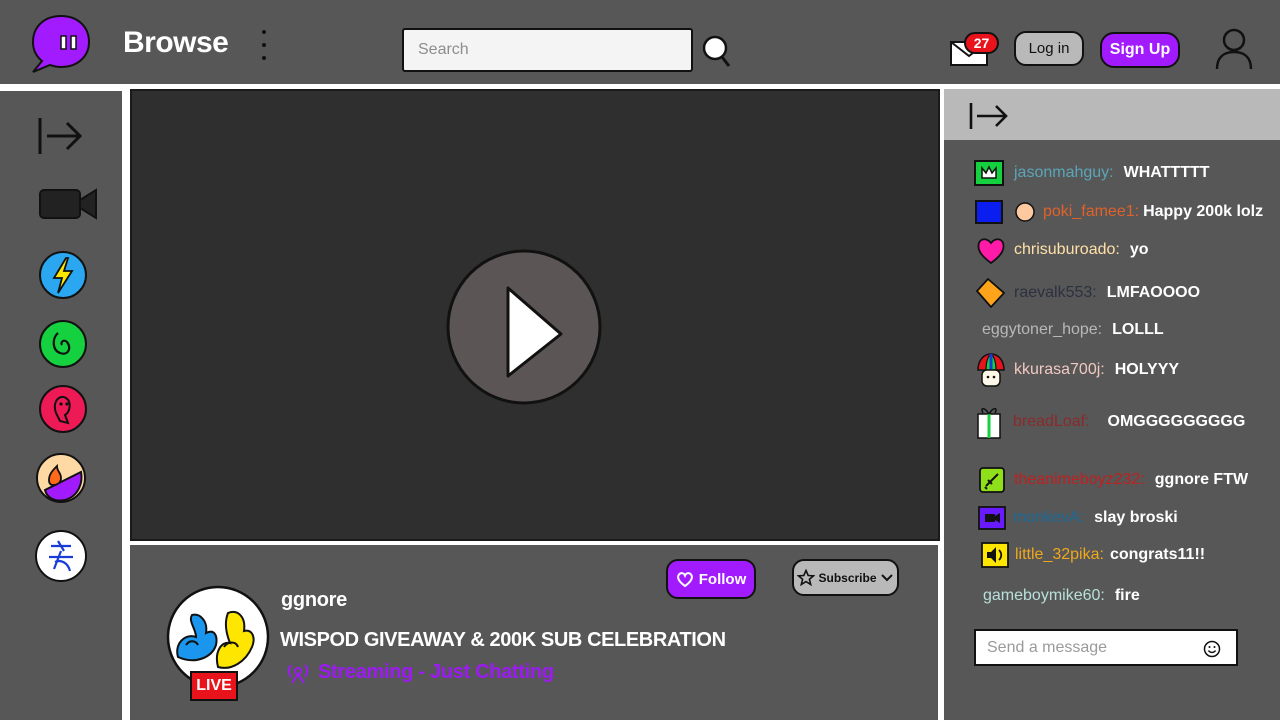 The image size is (1280, 720). Describe the element at coordinates (981, 43) in the screenshot. I see `notification-badge: 27` at that location.